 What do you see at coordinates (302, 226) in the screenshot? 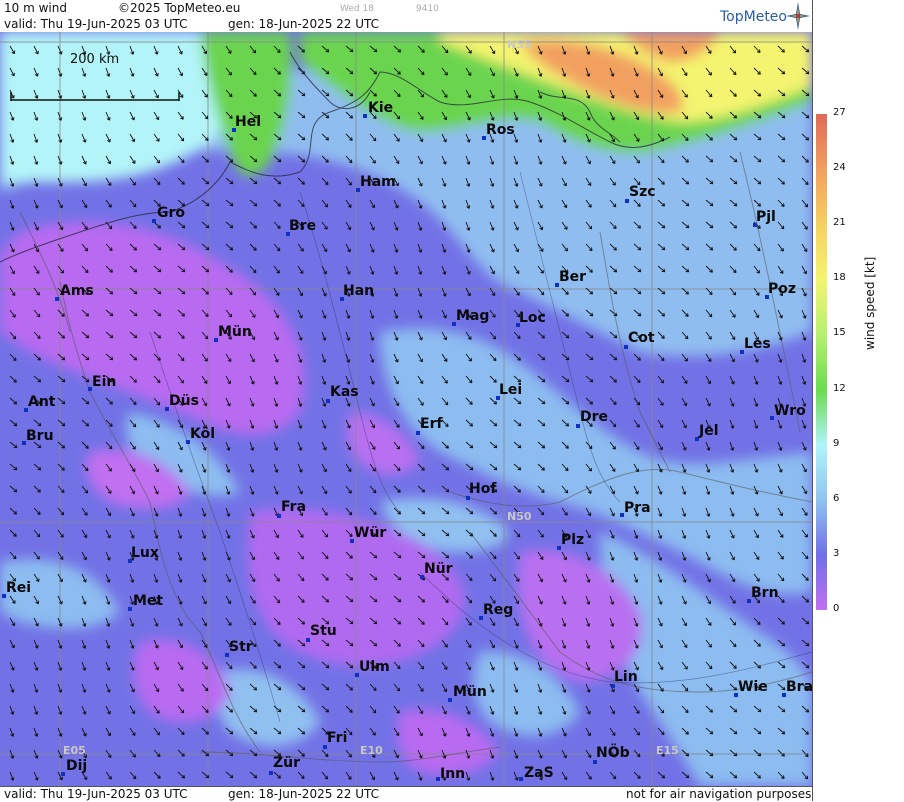
I see `city-label: Bre` at bounding box center [302, 226].